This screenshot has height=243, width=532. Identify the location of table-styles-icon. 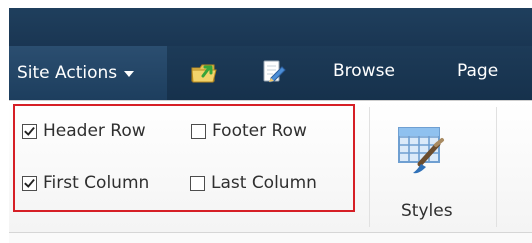
(423, 150).